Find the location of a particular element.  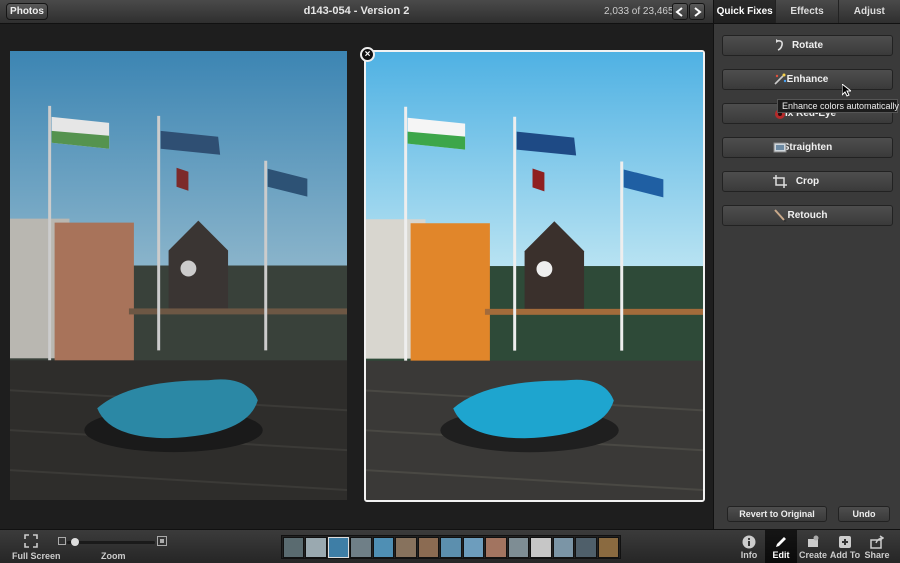

filmstrip is located at coordinates (451, 547).